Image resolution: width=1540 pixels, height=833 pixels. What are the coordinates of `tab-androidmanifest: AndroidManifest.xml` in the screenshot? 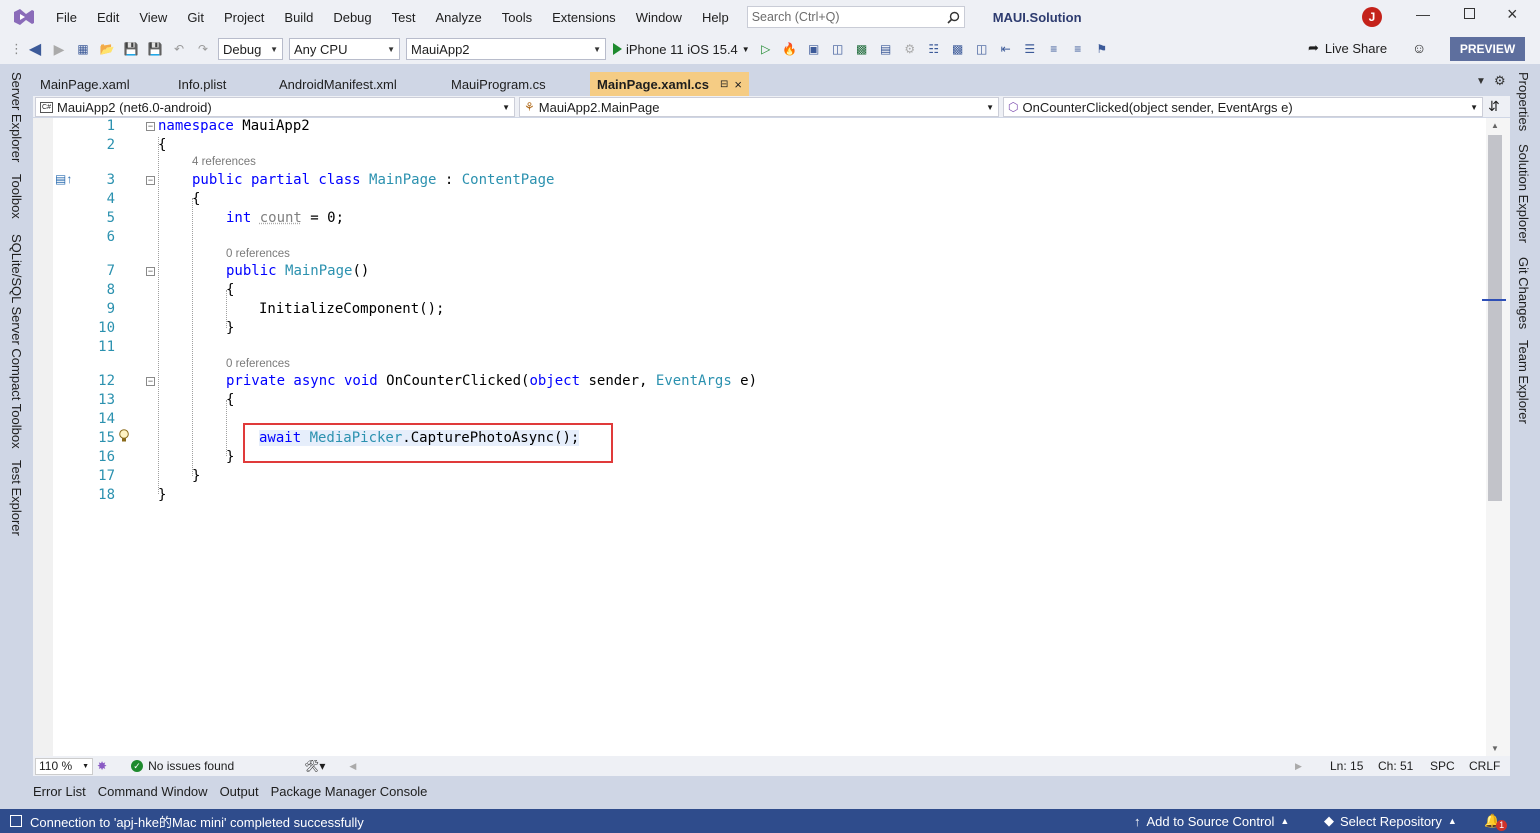 It's located at (358, 84).